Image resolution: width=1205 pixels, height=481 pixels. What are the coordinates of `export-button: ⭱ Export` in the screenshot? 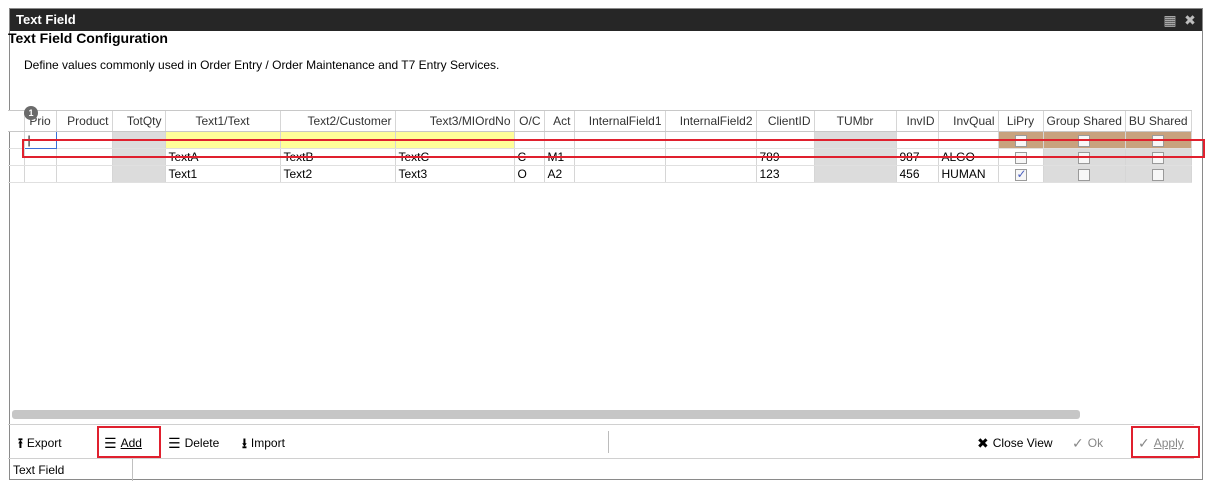 It's located at (40, 443).